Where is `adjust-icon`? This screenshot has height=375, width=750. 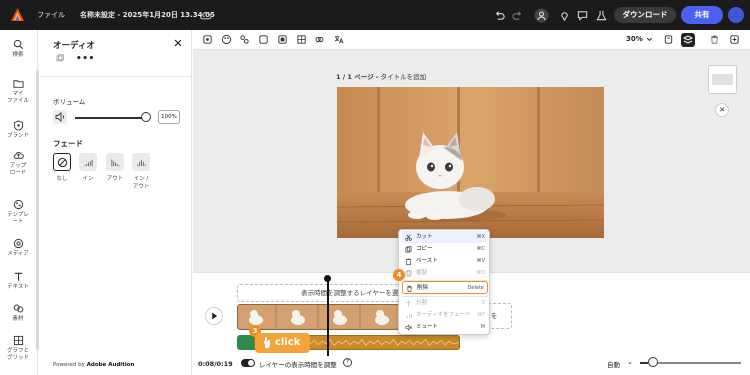
adjust-icon is located at coordinates (301, 39).